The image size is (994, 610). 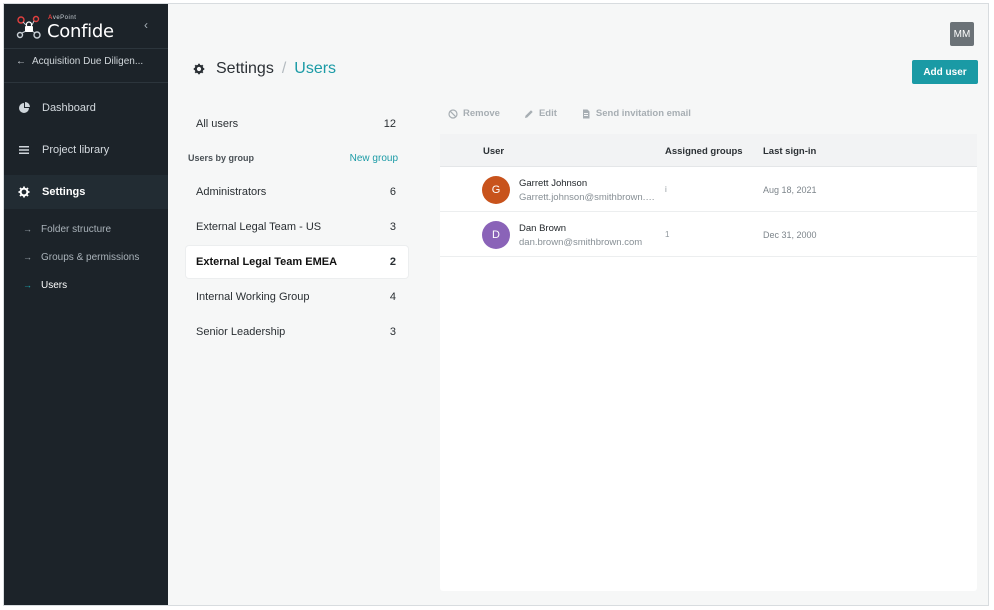 I want to click on group-label: All users, so click(x=217, y=124).